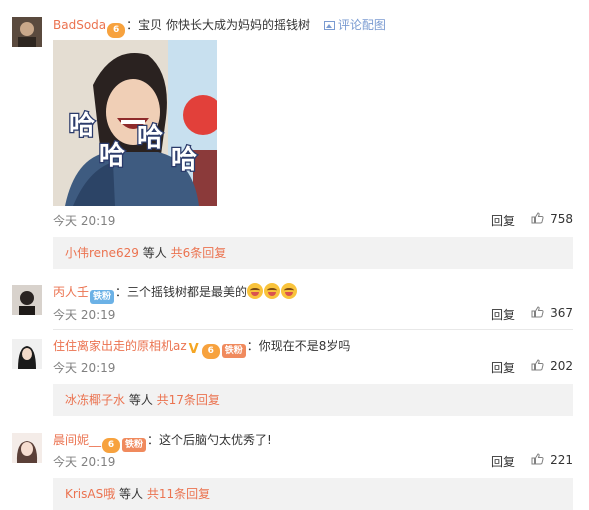 The height and width of the screenshot is (510, 589). I want to click on comment-meta: 今天 20:19 回复 367, so click(313, 314).